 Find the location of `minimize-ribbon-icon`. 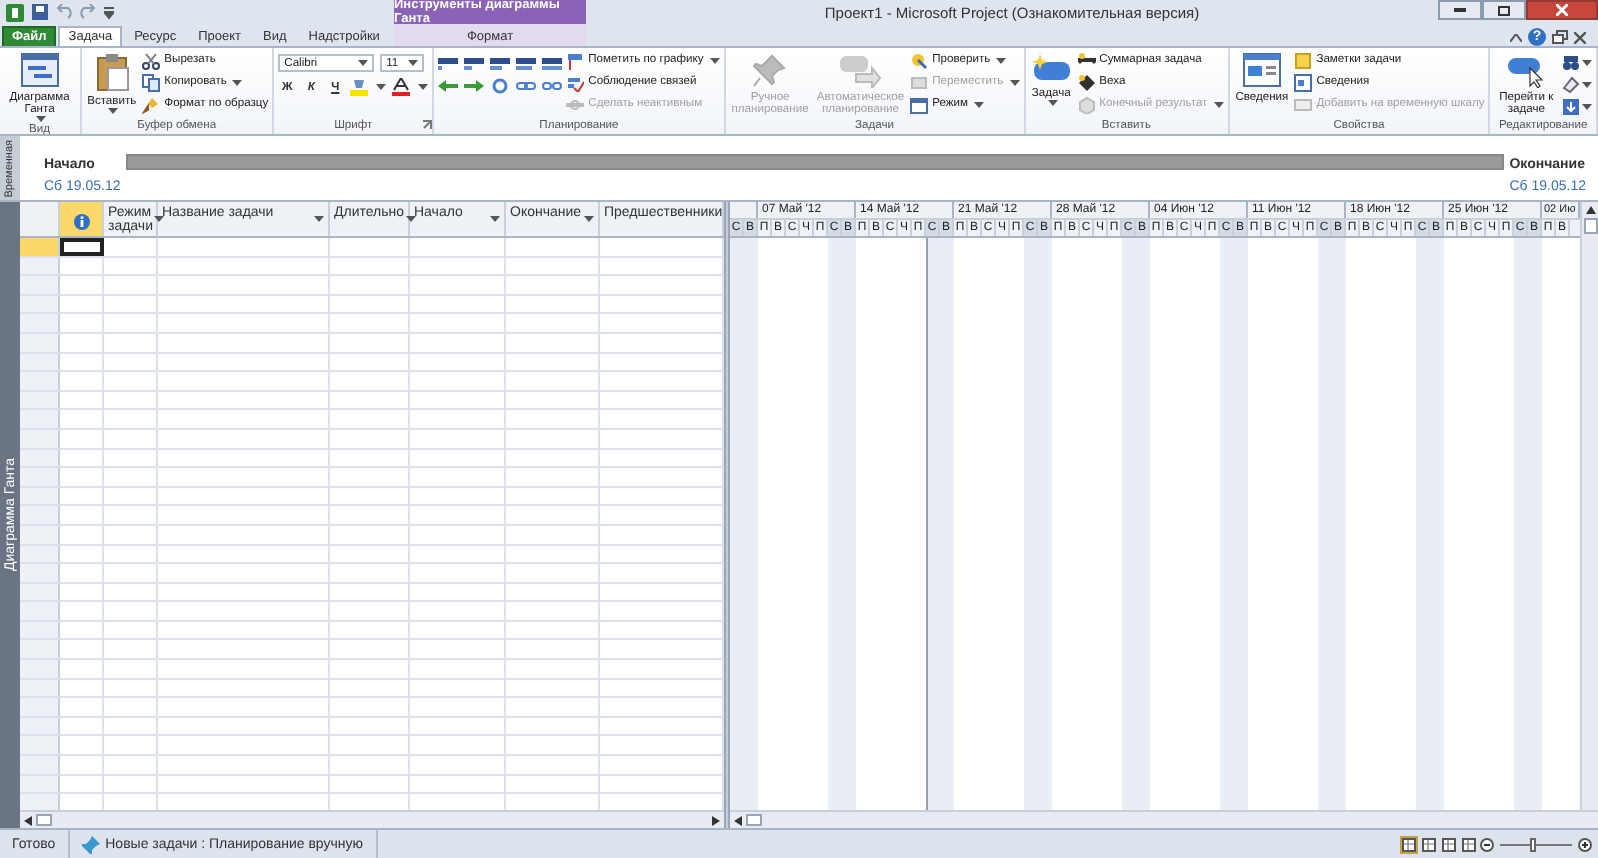

minimize-ribbon-icon is located at coordinates (1516, 37).